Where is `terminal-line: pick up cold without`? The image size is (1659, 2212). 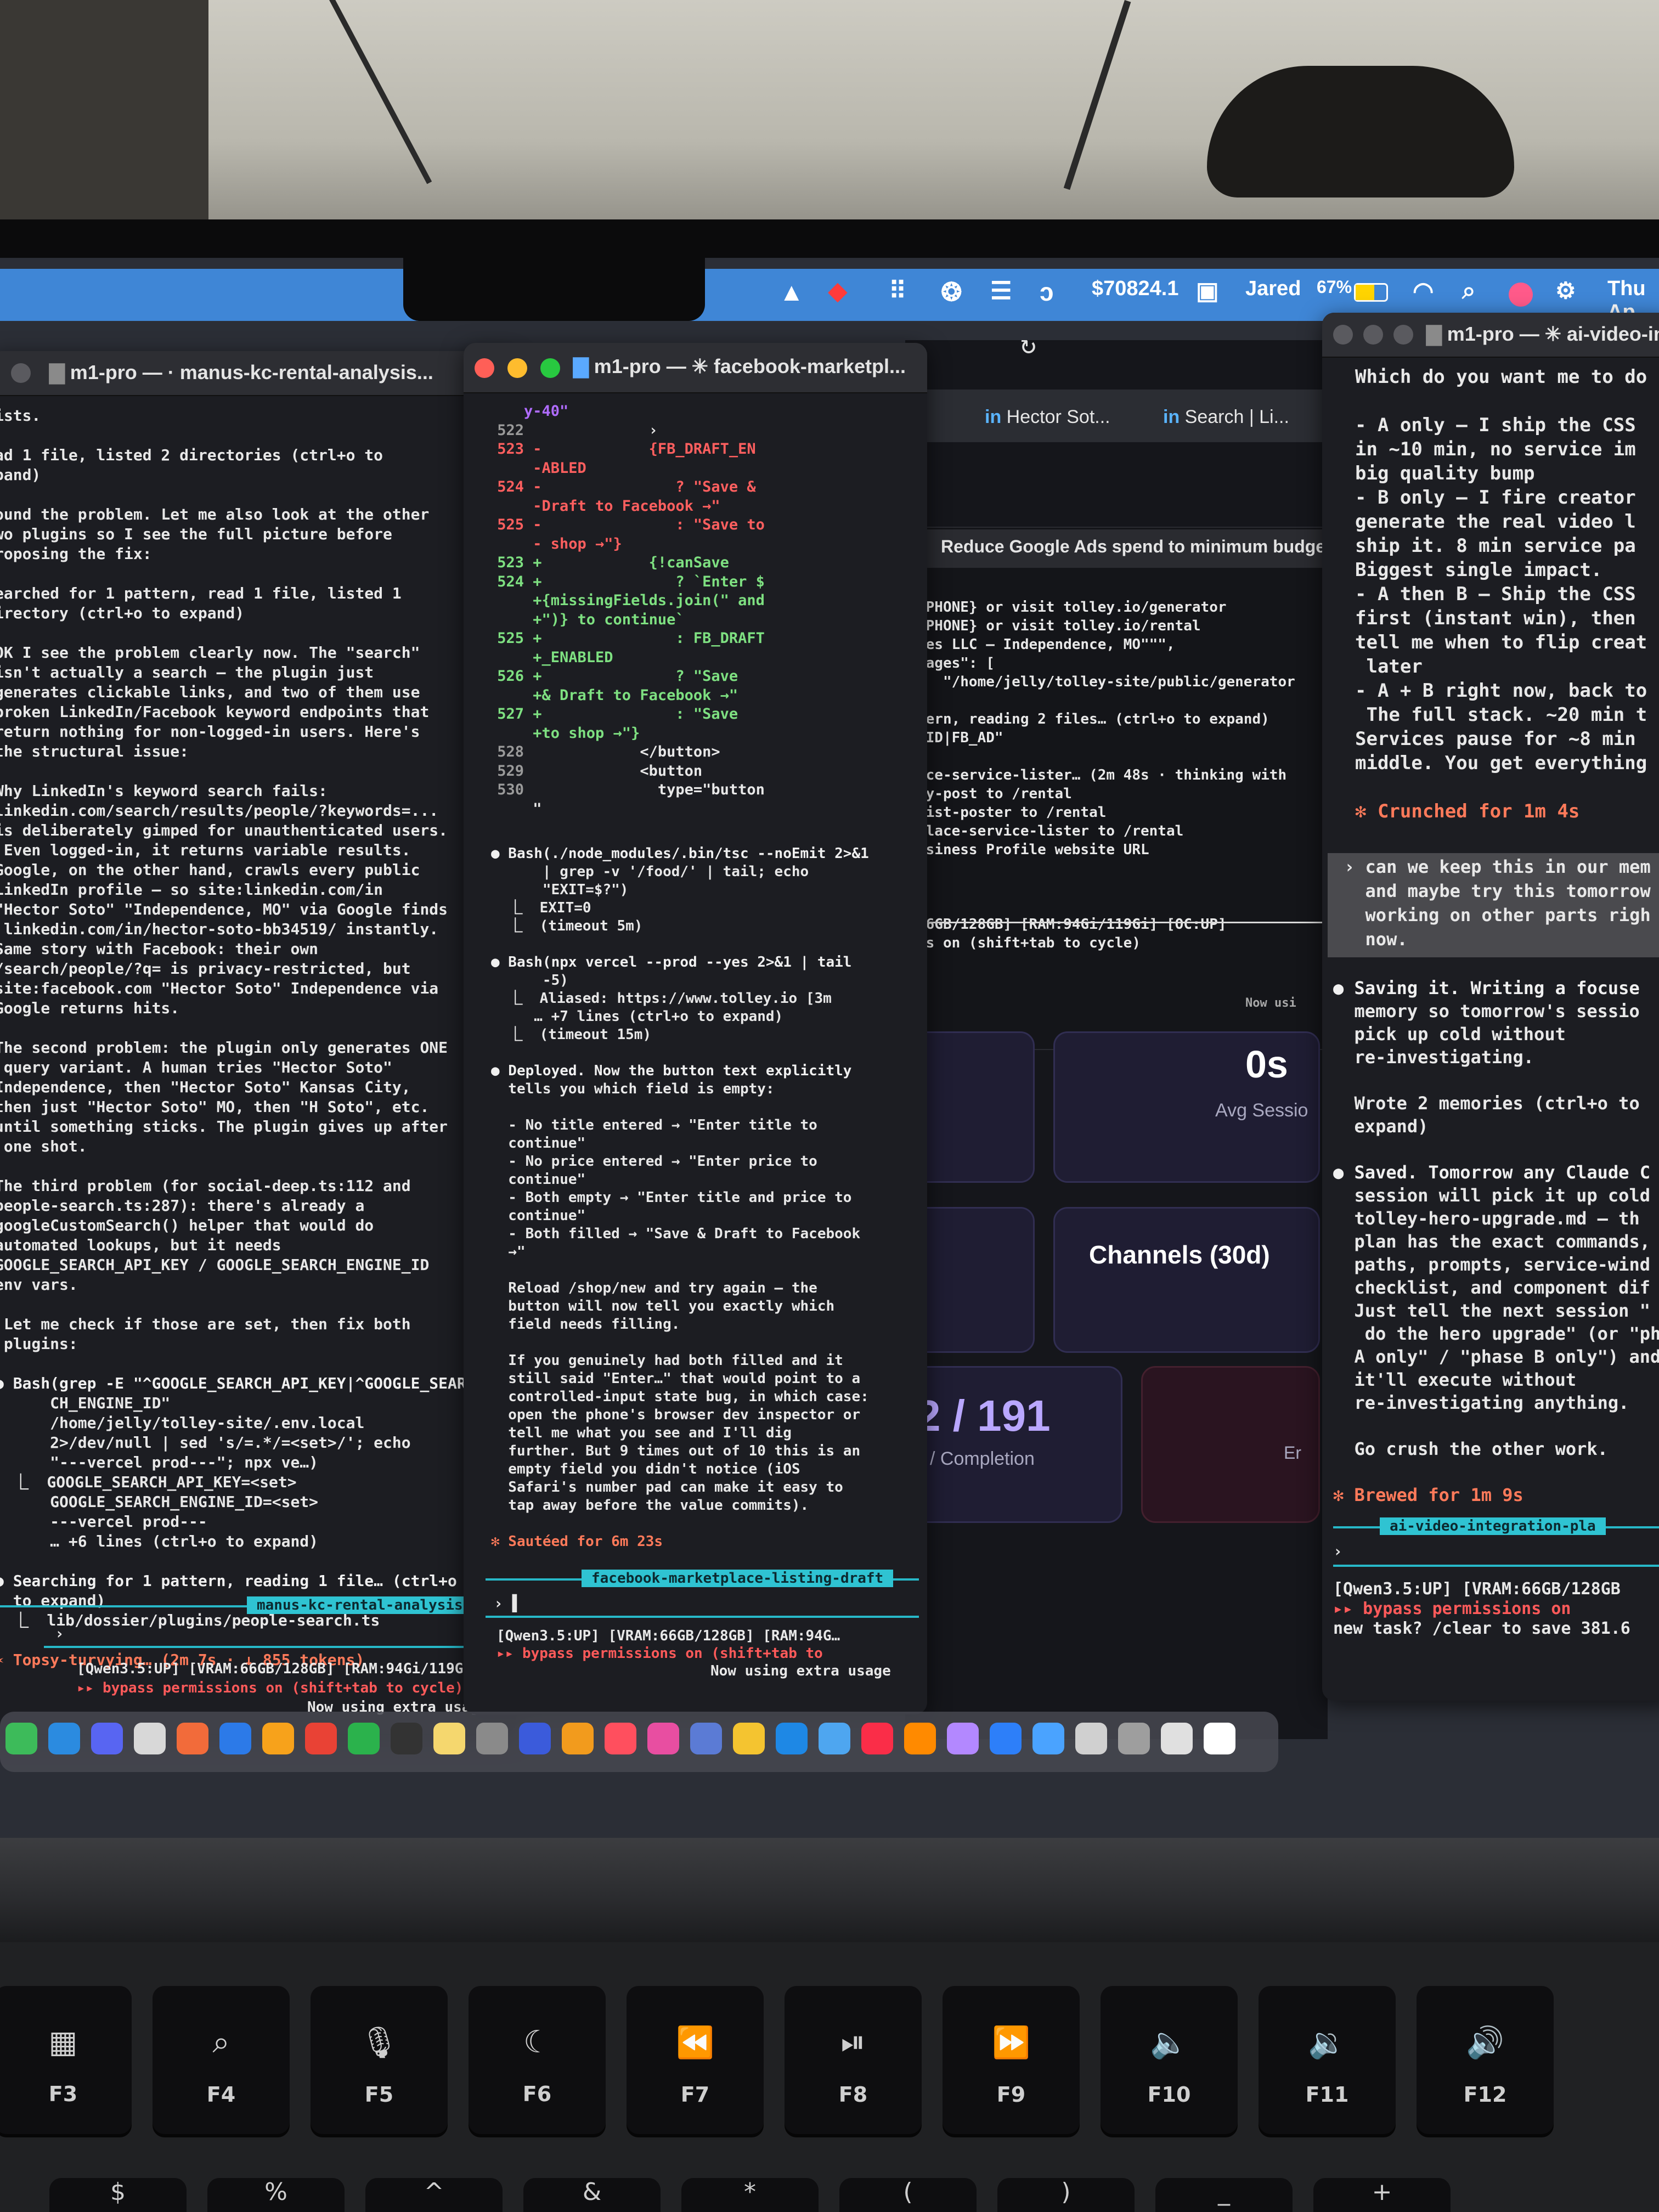 terminal-line: pick up cold without is located at coordinates (1449, 1034).